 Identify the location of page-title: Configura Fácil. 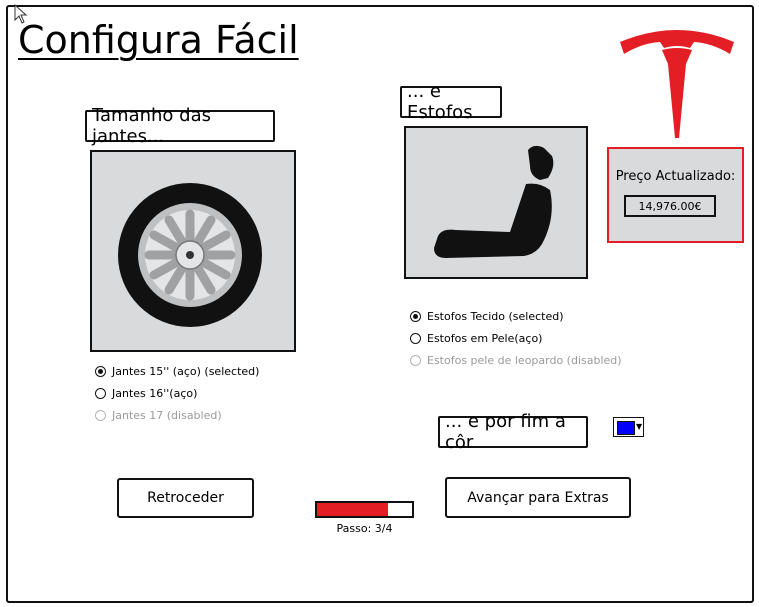
(158, 40).